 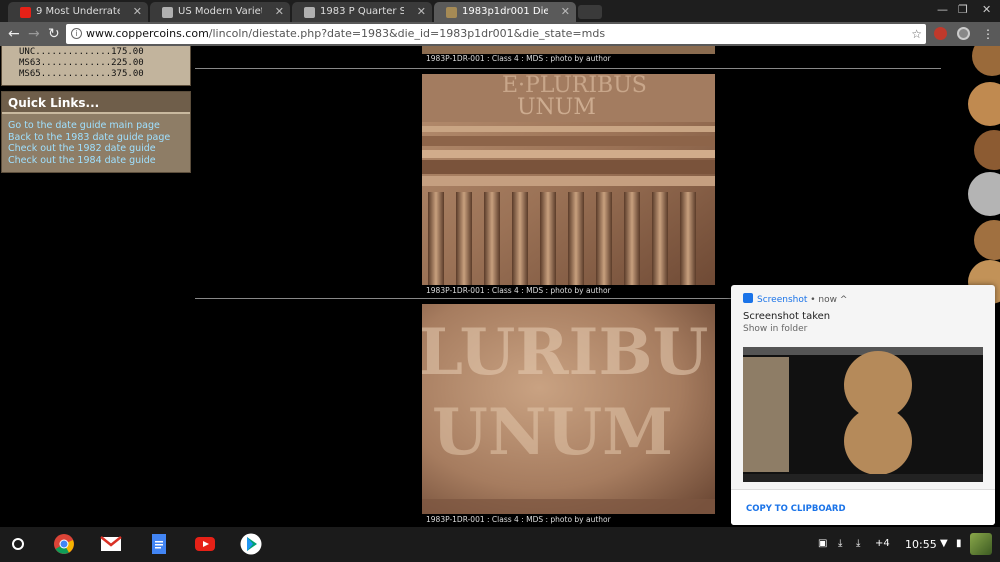 I want to click on notification-subtitle: Show in folder, so click(x=775, y=329).